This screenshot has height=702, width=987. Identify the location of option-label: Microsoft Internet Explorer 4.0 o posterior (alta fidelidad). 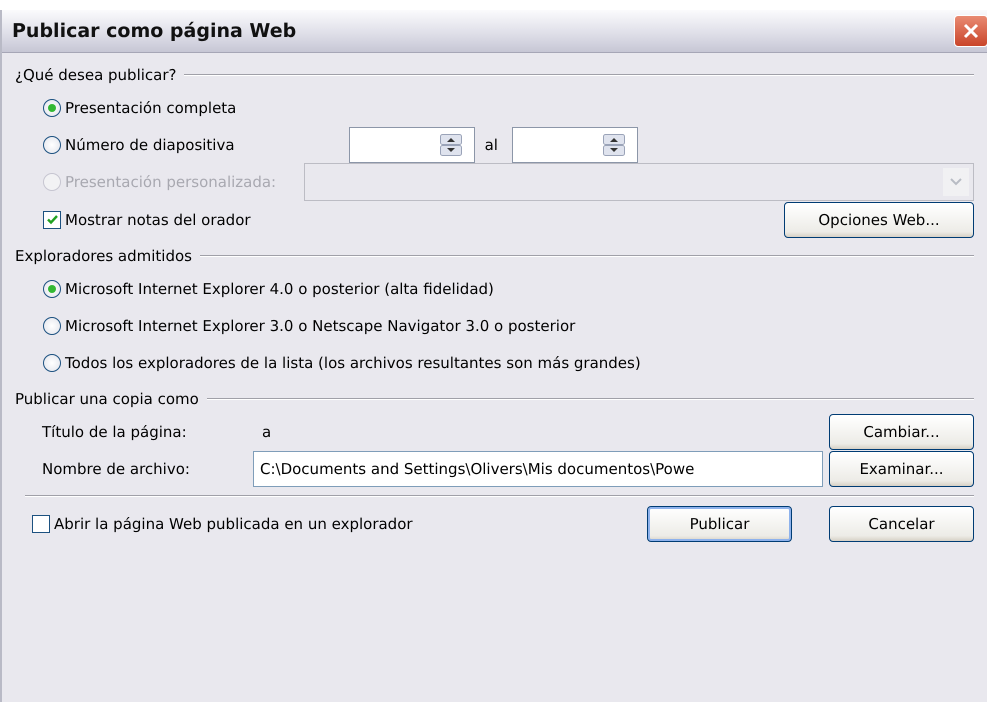
(279, 289).